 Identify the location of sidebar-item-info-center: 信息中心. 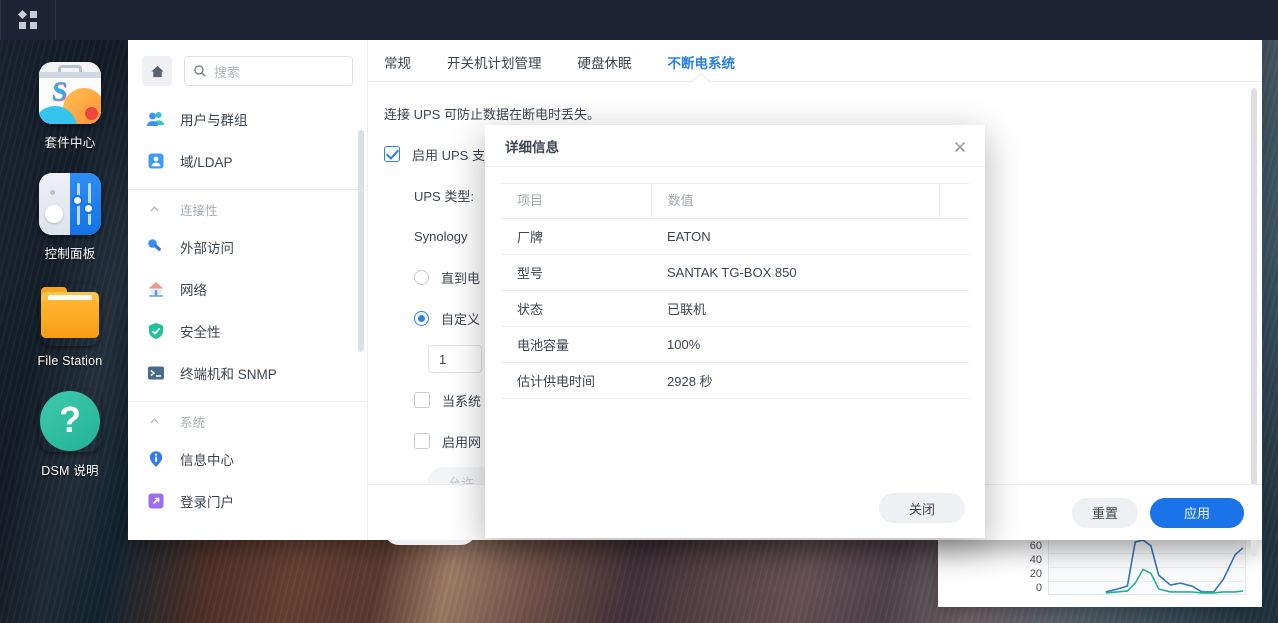
(247, 459).